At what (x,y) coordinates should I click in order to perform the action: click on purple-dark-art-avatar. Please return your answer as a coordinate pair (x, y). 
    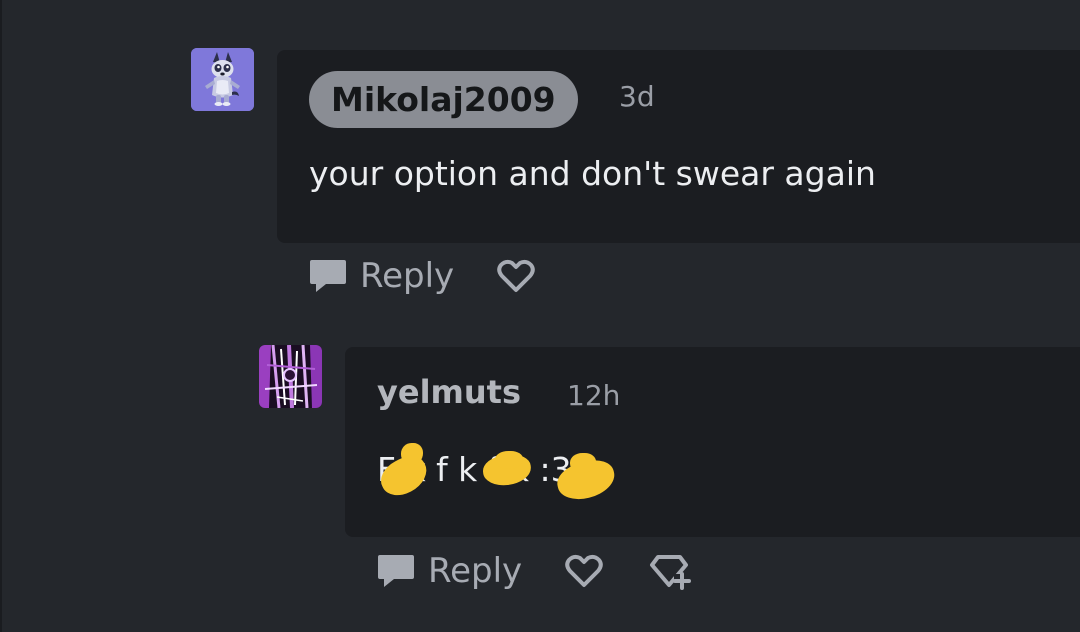
    Looking at the image, I should click on (290, 376).